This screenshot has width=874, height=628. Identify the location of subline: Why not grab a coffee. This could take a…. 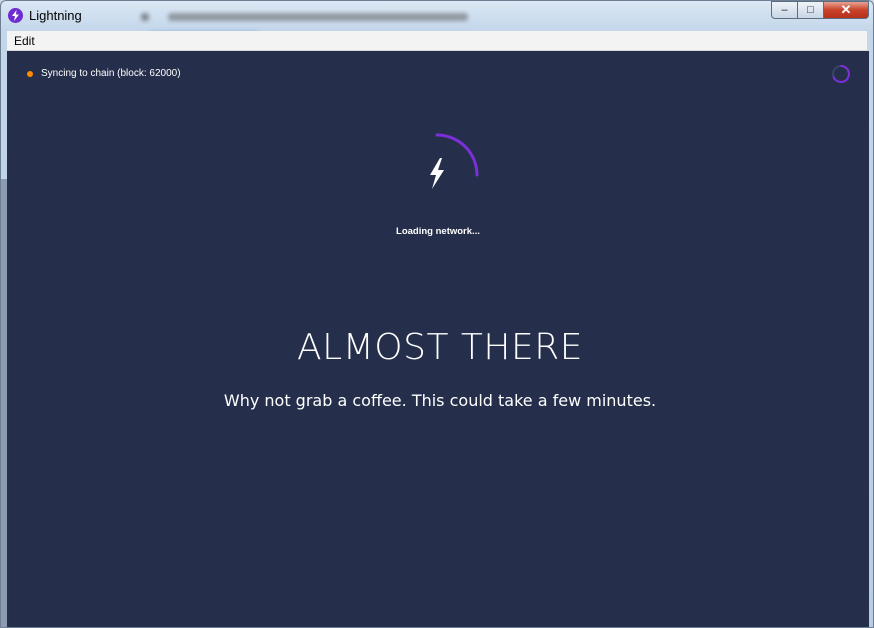
(440, 400).